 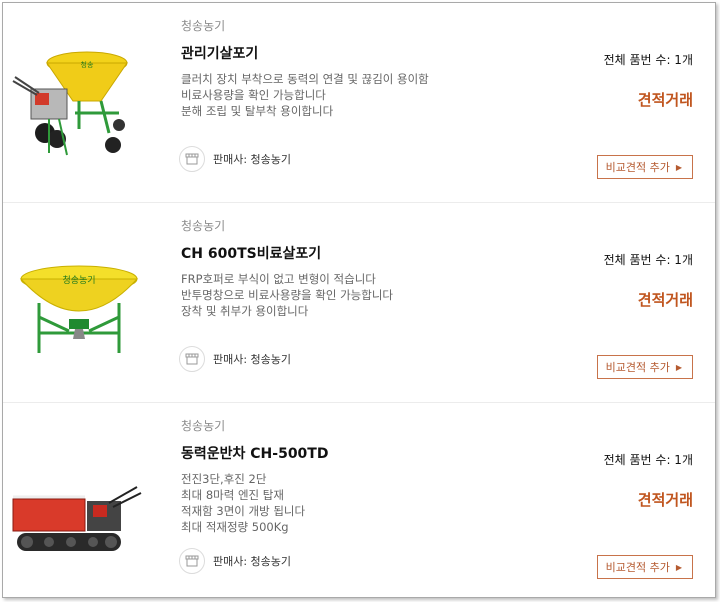 I want to click on svg-text: 청송, so click(x=87, y=65).